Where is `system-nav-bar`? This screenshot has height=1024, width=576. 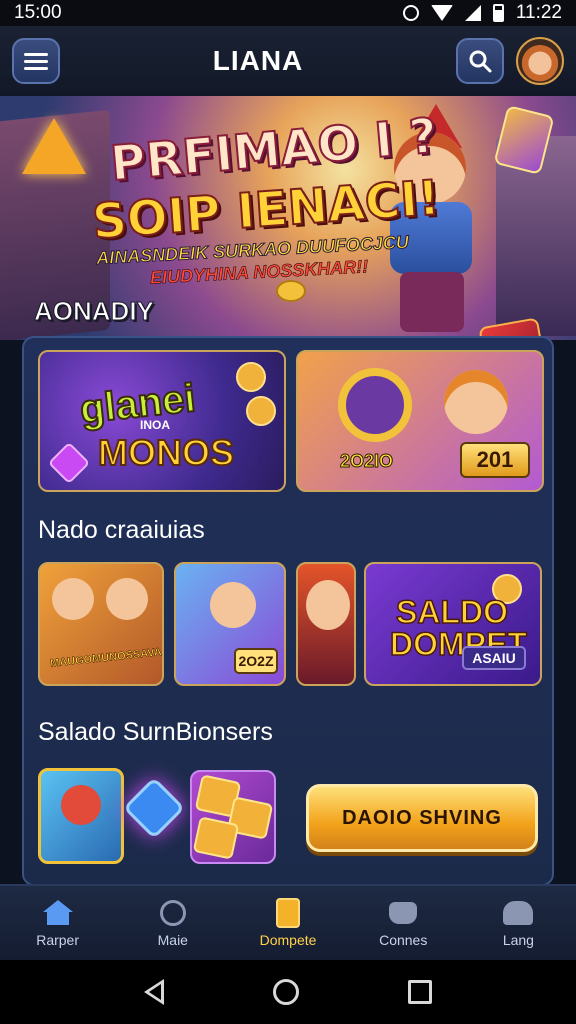
system-nav-bar is located at coordinates (288, 992).